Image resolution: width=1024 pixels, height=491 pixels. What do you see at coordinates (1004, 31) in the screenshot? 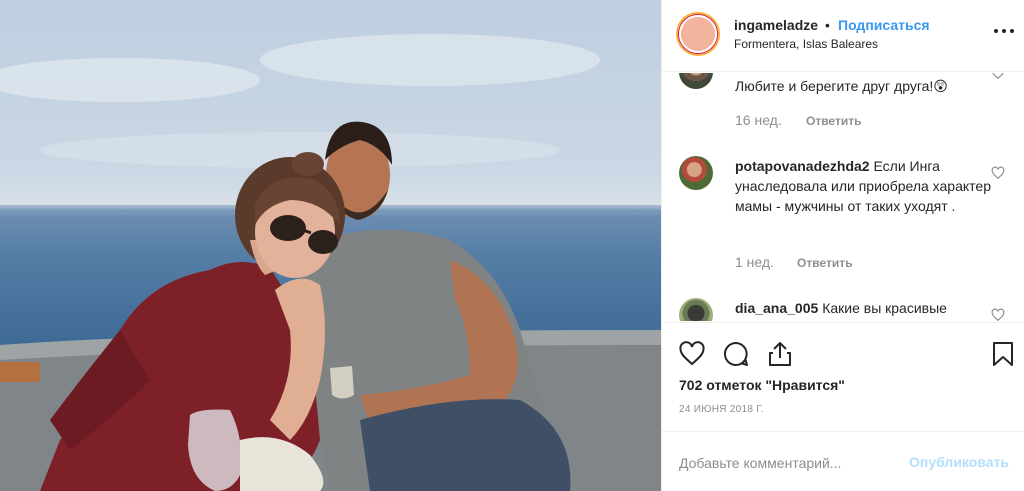
I see `more-options-icon` at bounding box center [1004, 31].